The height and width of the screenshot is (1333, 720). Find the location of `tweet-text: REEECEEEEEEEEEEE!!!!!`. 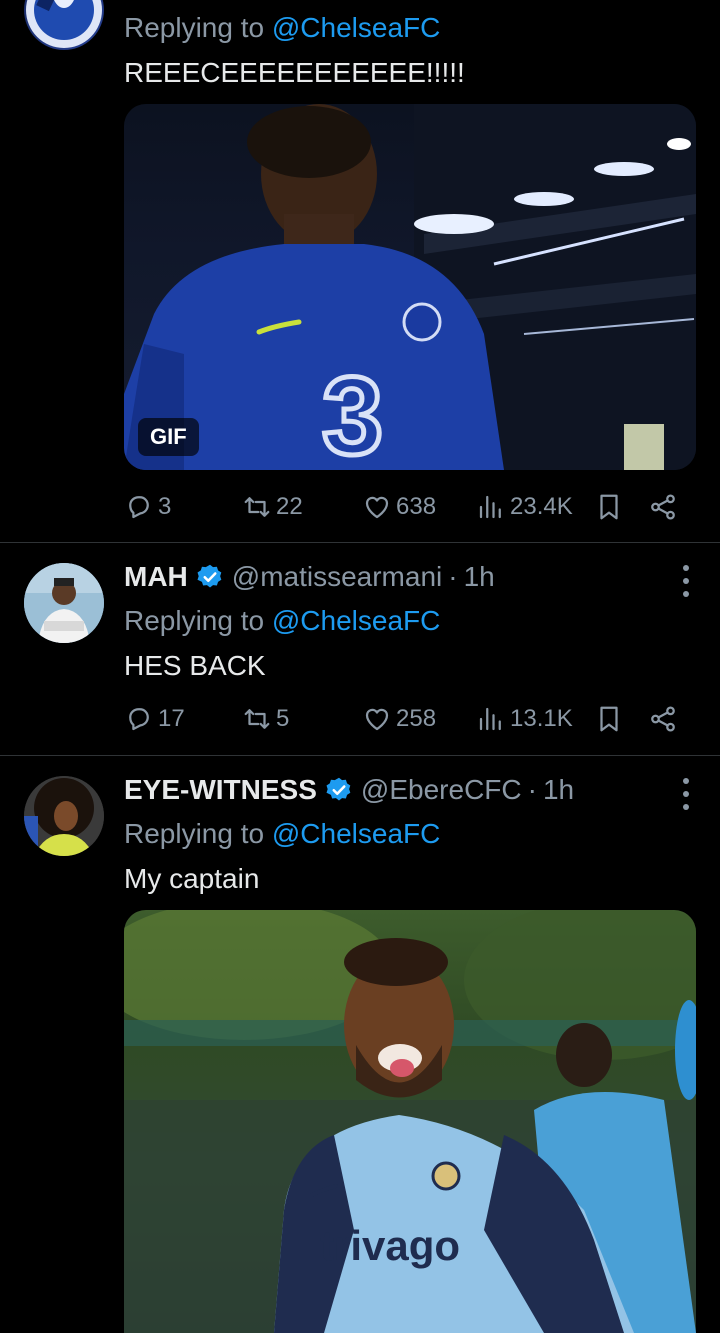

tweet-text: REEECEEEEEEEEEEE!!!!! is located at coordinates (294, 72).